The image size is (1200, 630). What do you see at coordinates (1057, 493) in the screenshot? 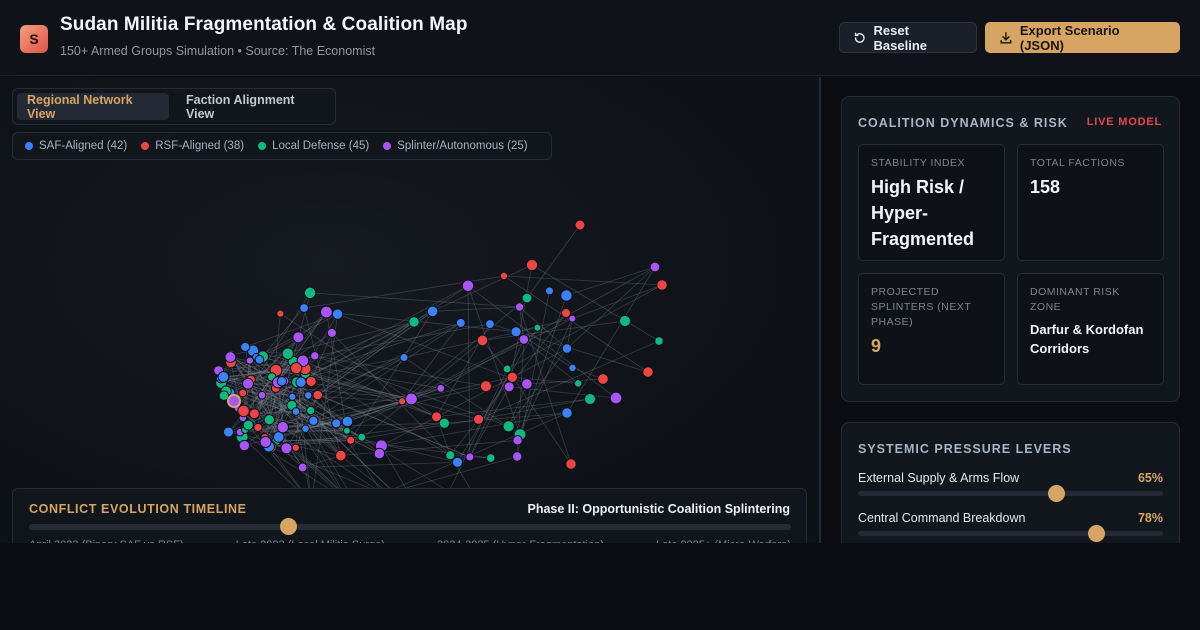
I see `lever-external-supply-handle` at bounding box center [1057, 493].